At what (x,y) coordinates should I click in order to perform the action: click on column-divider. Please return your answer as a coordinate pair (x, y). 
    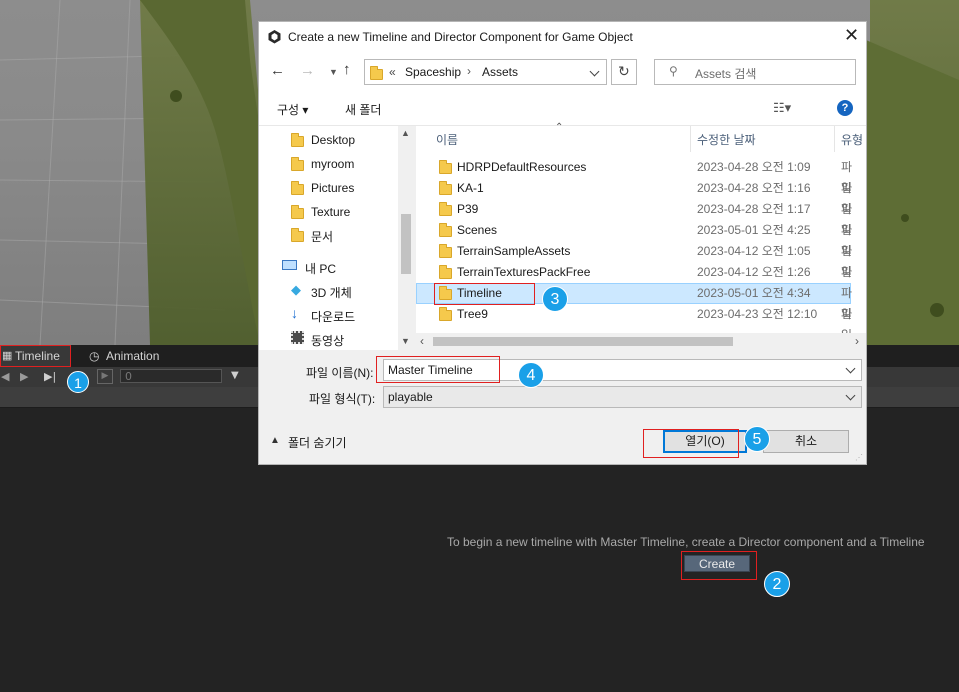
    Looking at the image, I should click on (690, 139).